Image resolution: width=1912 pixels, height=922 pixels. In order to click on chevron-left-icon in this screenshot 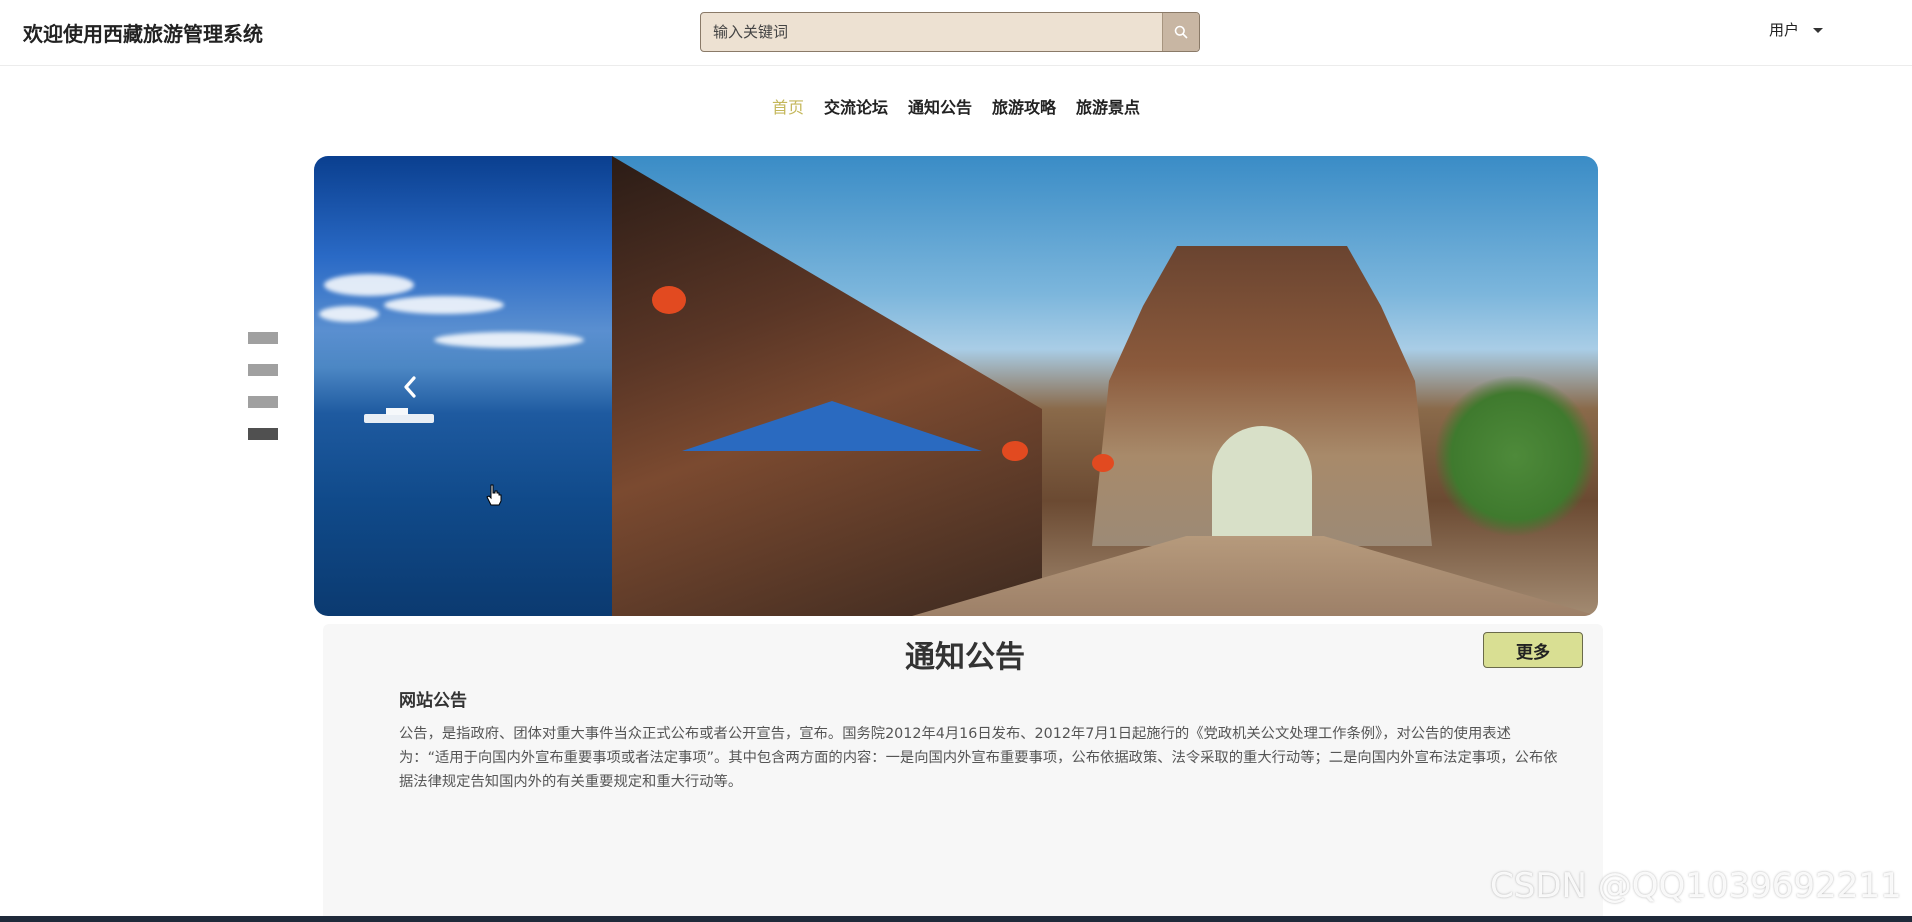, I will do `click(410, 387)`.